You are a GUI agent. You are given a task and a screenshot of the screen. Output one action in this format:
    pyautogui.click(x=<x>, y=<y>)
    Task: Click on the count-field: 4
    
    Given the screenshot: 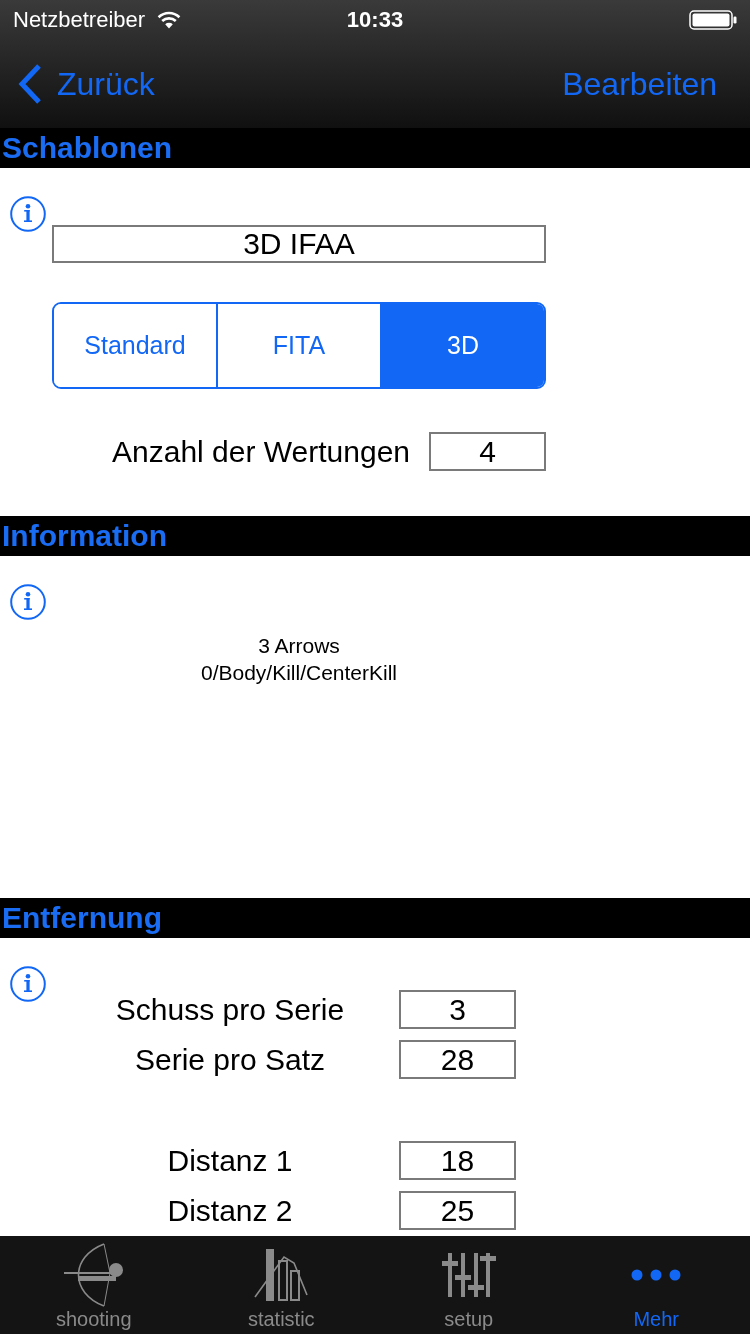 What is the action you would take?
    pyautogui.click(x=487, y=451)
    